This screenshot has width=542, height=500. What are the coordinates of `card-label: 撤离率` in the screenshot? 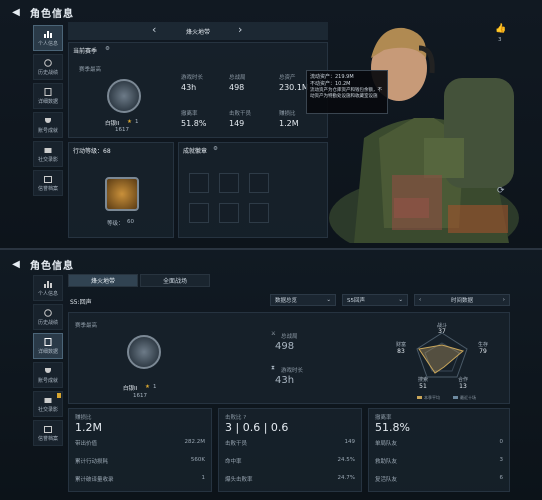 It's located at (383, 418).